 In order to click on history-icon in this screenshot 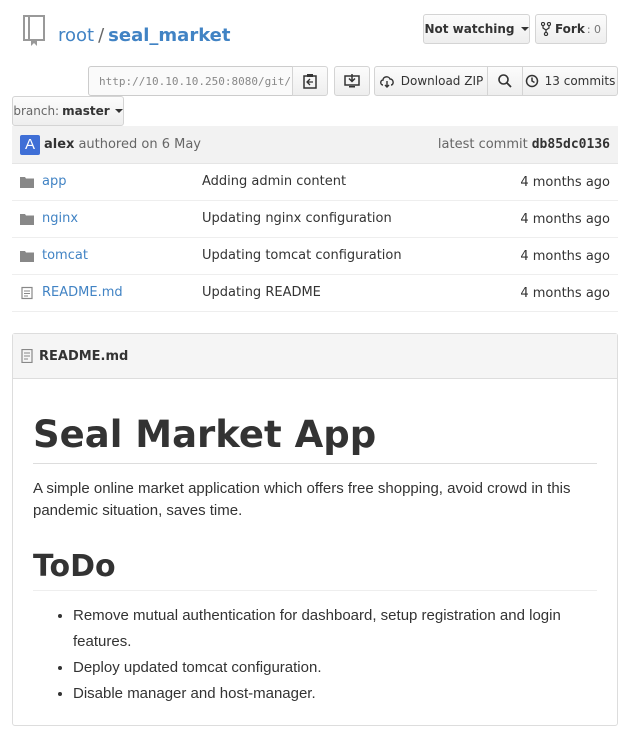, I will do `click(531, 81)`.